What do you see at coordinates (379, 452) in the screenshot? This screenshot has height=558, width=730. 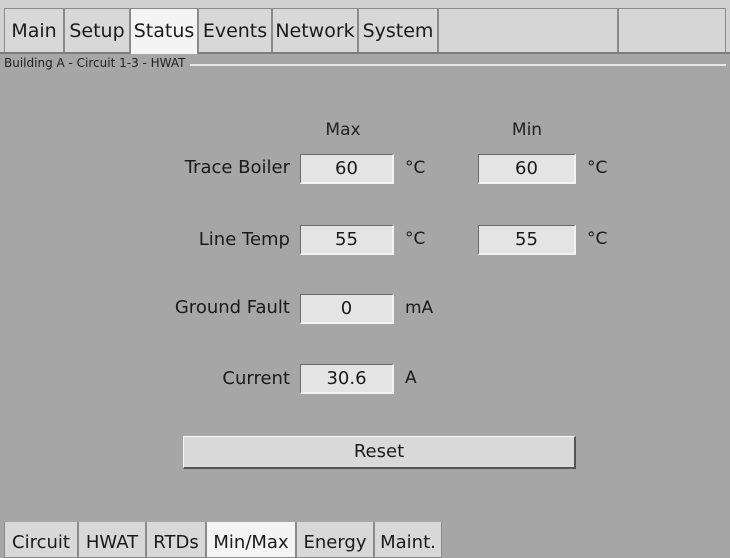 I see `reset-button: Reset` at bounding box center [379, 452].